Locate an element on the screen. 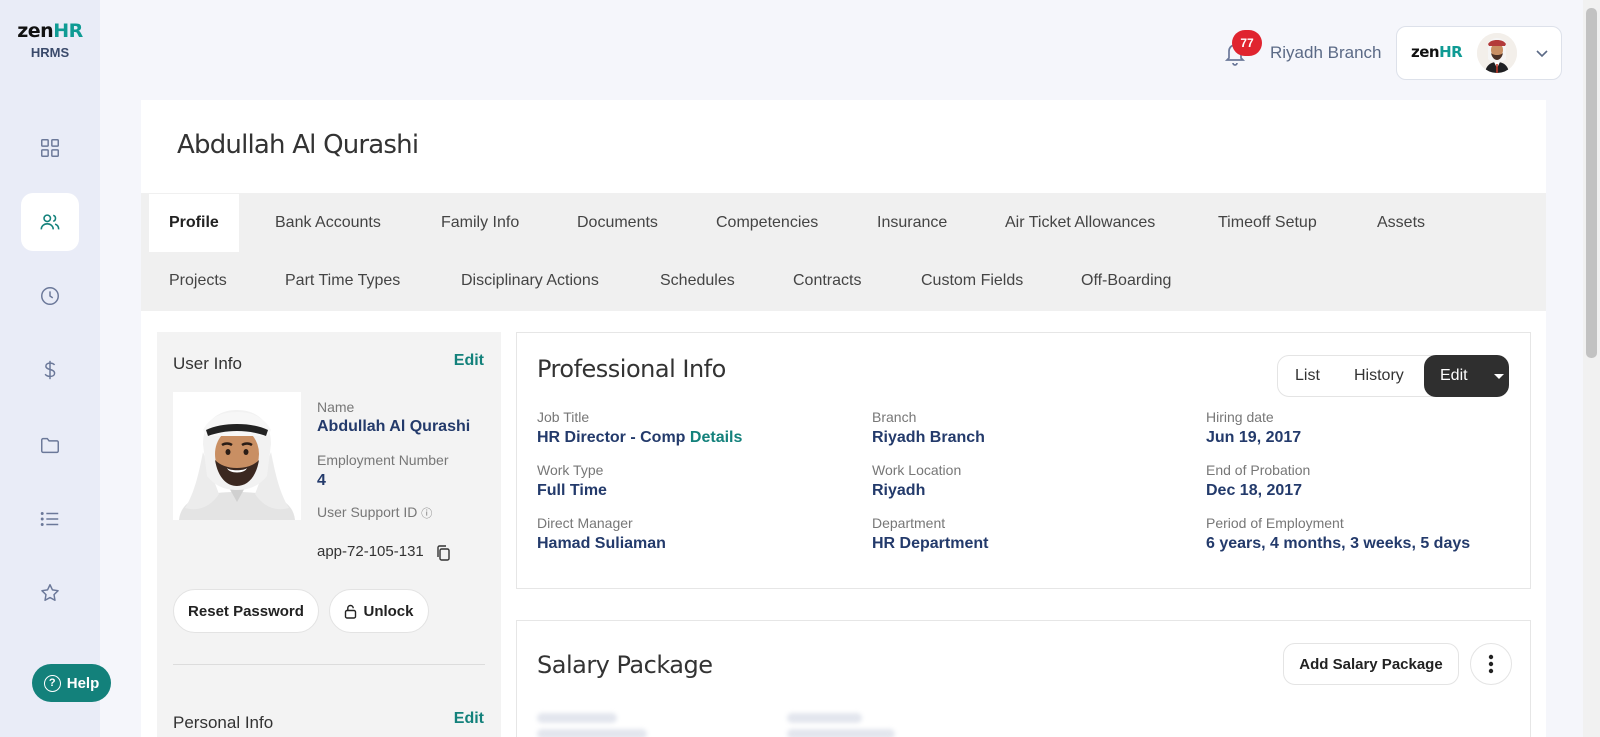  end-of-probation-label: End of Probation is located at coordinates (1258, 470).